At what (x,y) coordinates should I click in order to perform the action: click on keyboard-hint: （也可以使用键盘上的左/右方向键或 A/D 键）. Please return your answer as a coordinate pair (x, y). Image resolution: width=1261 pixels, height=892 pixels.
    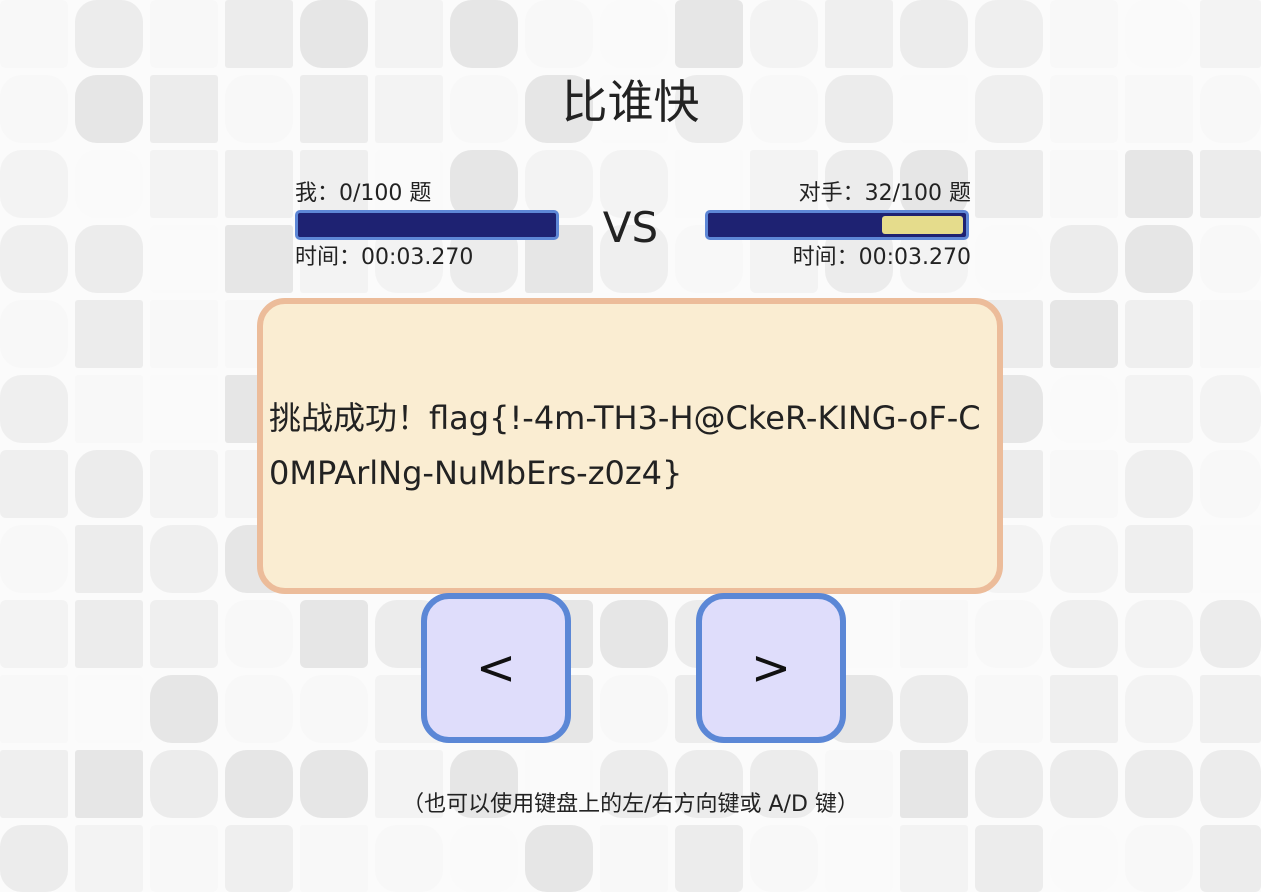
    Looking at the image, I should click on (630, 804).